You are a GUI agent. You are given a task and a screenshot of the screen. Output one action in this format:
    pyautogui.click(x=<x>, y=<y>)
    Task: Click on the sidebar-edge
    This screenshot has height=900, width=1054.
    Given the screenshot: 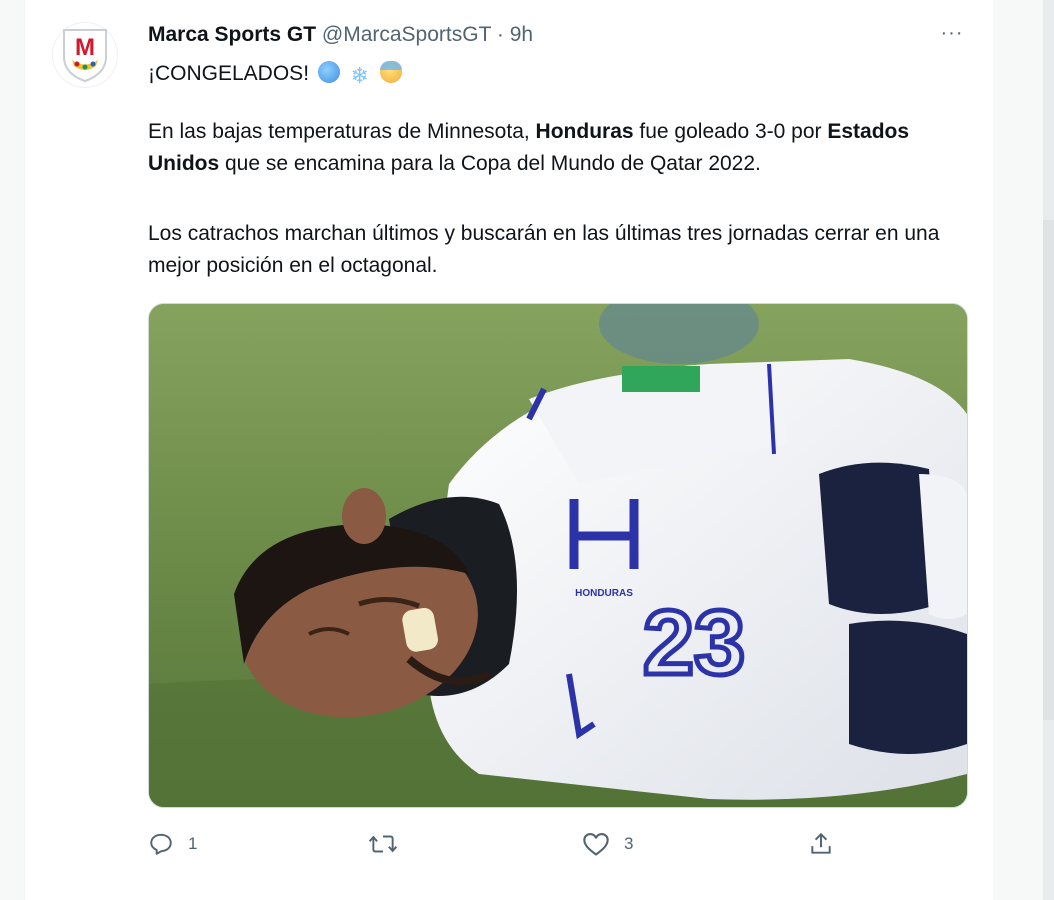 What is the action you would take?
    pyautogui.click(x=1023, y=450)
    